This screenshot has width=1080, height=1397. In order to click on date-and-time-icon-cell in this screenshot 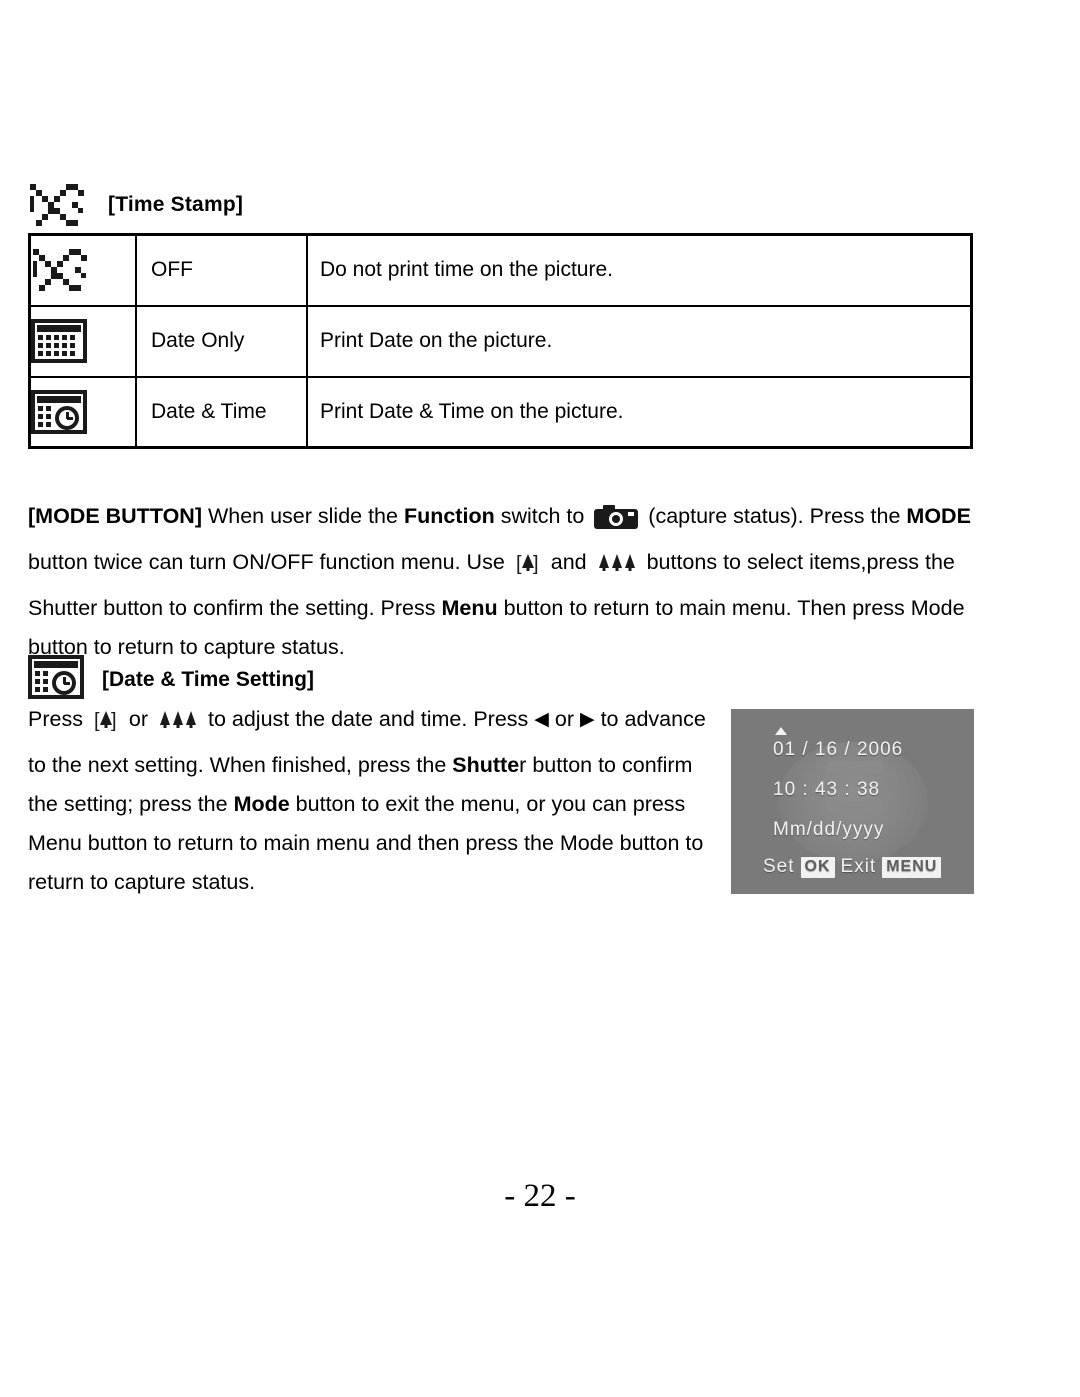, I will do `click(82, 412)`.